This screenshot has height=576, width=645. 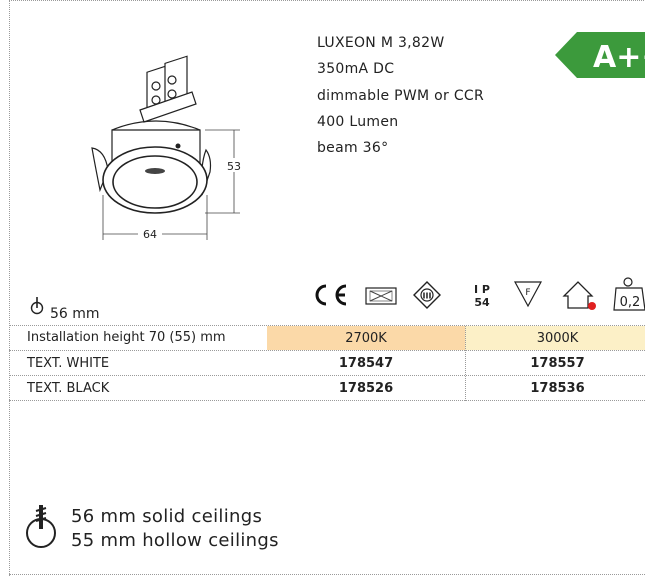 I want to click on article-number: 178536, so click(x=557, y=388).